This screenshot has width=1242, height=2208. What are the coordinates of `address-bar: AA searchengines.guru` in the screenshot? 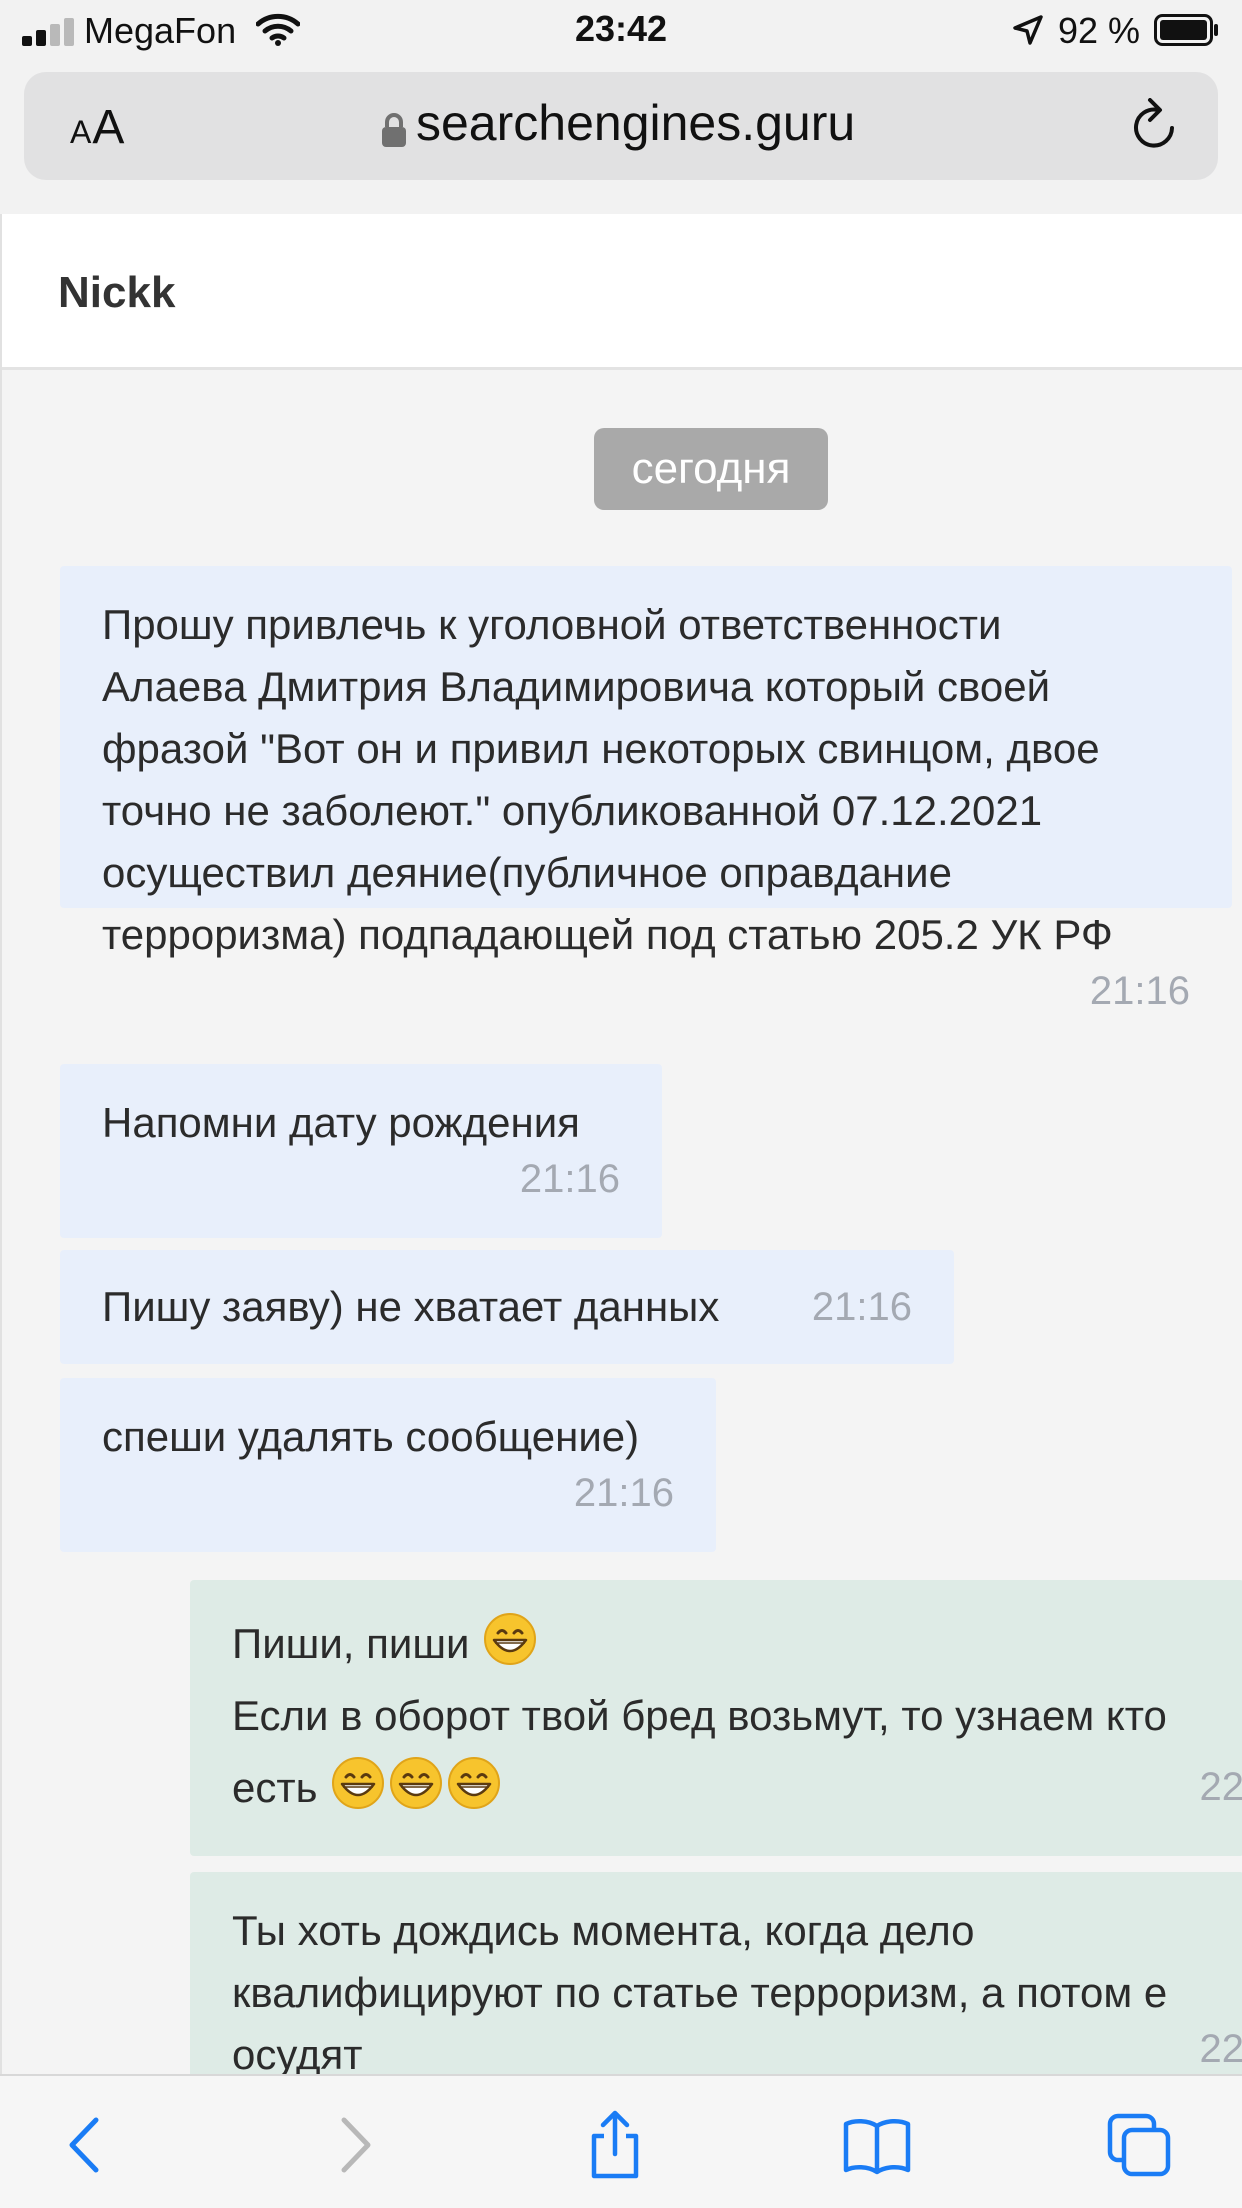 It's located at (621, 126).